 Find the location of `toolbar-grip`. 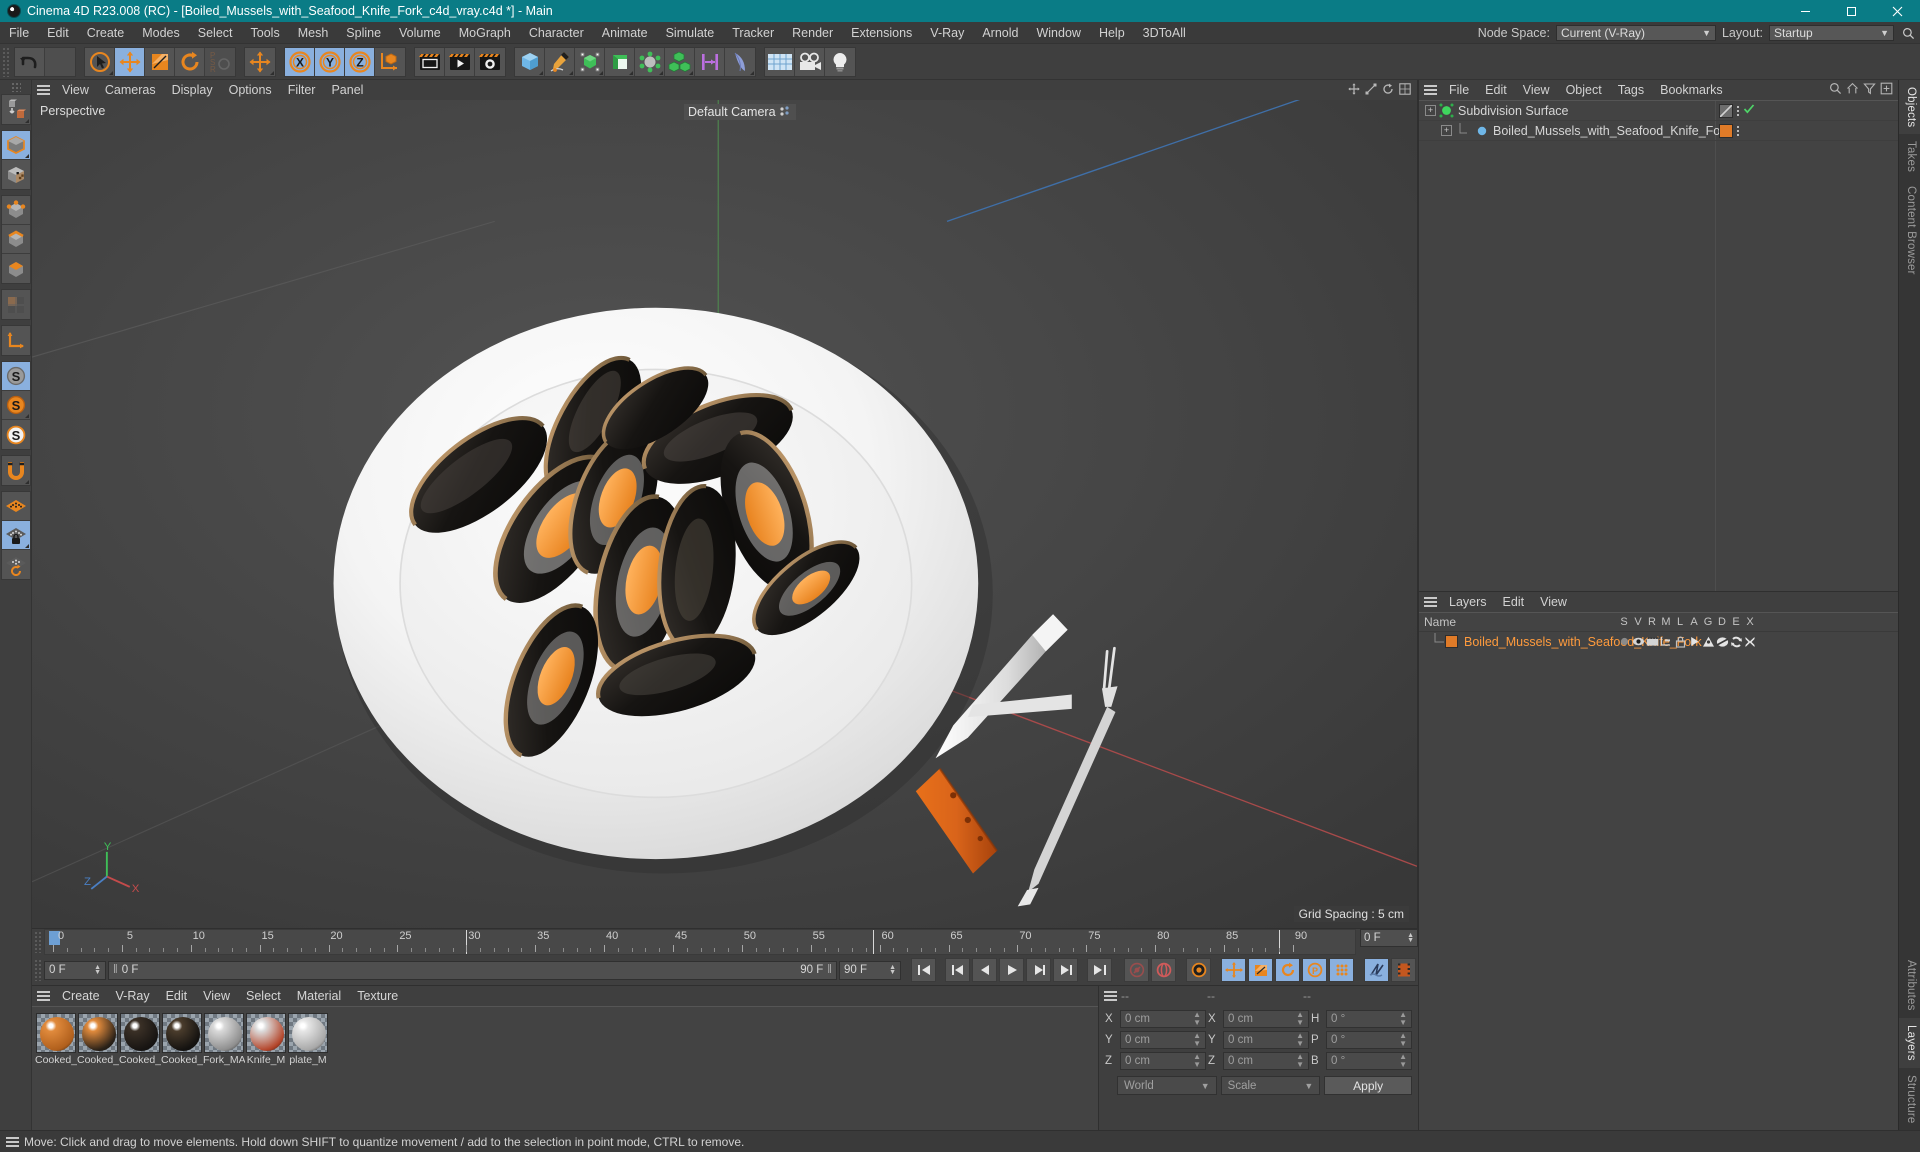

toolbar-grip is located at coordinates (6, 61).